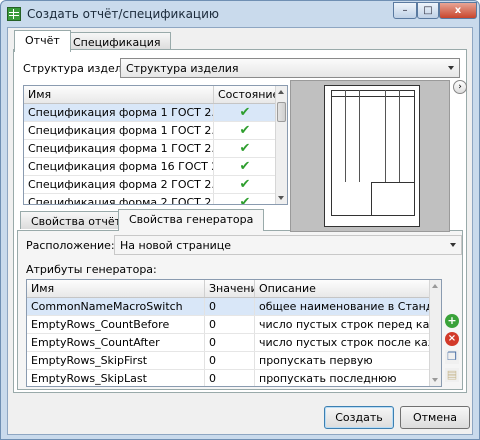 Image resolution: width=480 pixels, height=440 pixels. I want to click on close-button: x, so click(458, 10).